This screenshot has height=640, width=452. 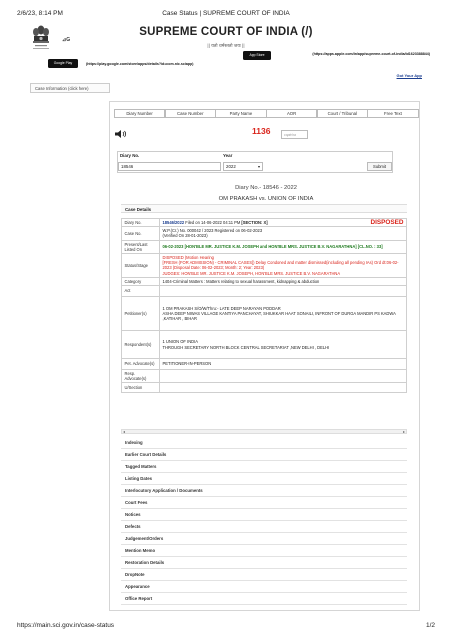 What do you see at coordinates (261, 131) in the screenshot?
I see `captcha-value: 1136` at bounding box center [261, 131].